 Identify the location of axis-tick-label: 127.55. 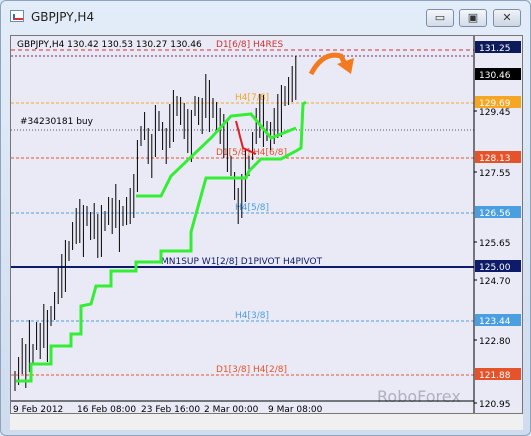
(495, 174).